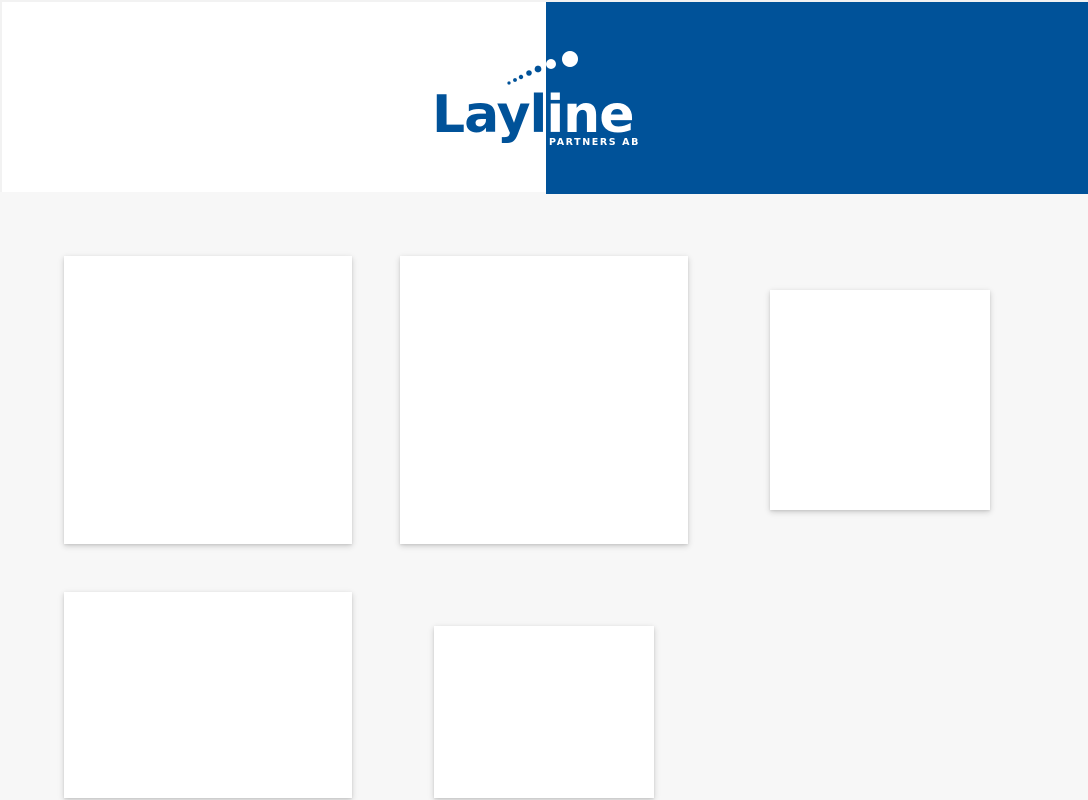  Describe the element at coordinates (594, 142) in the screenshot. I see `logo-tagline: PARTNERS AB` at that location.